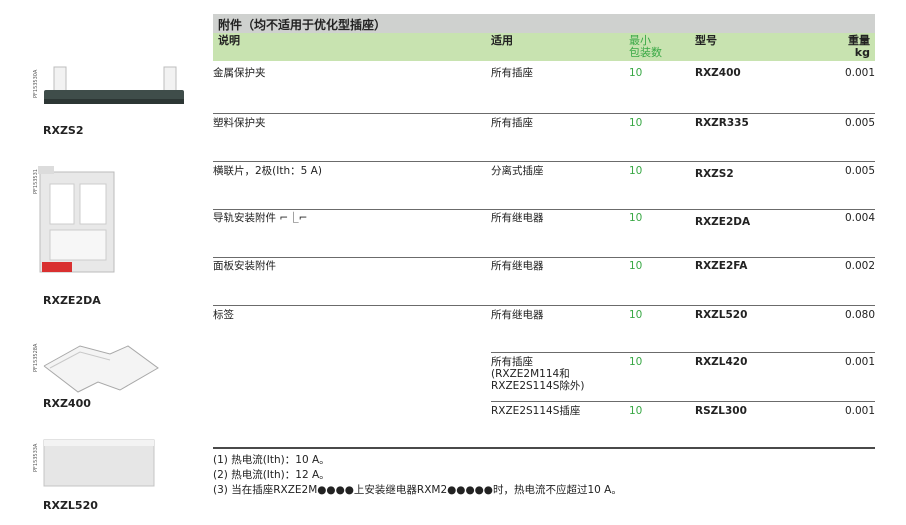 The height and width of the screenshot is (525, 906). Describe the element at coordinates (645, 46) in the screenshot. I see `header-min-pack: 最小 包装数` at that location.